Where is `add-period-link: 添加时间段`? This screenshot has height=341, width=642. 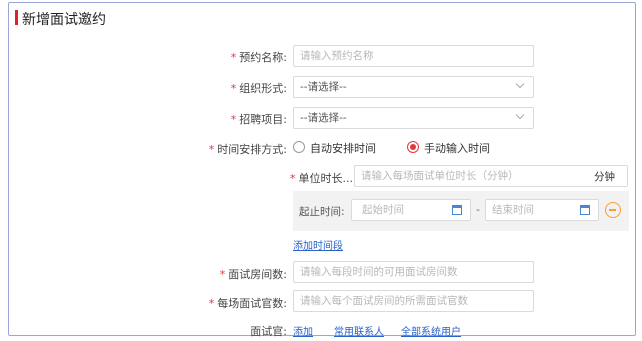
add-period-link: 添加时间段 is located at coordinates (318, 244).